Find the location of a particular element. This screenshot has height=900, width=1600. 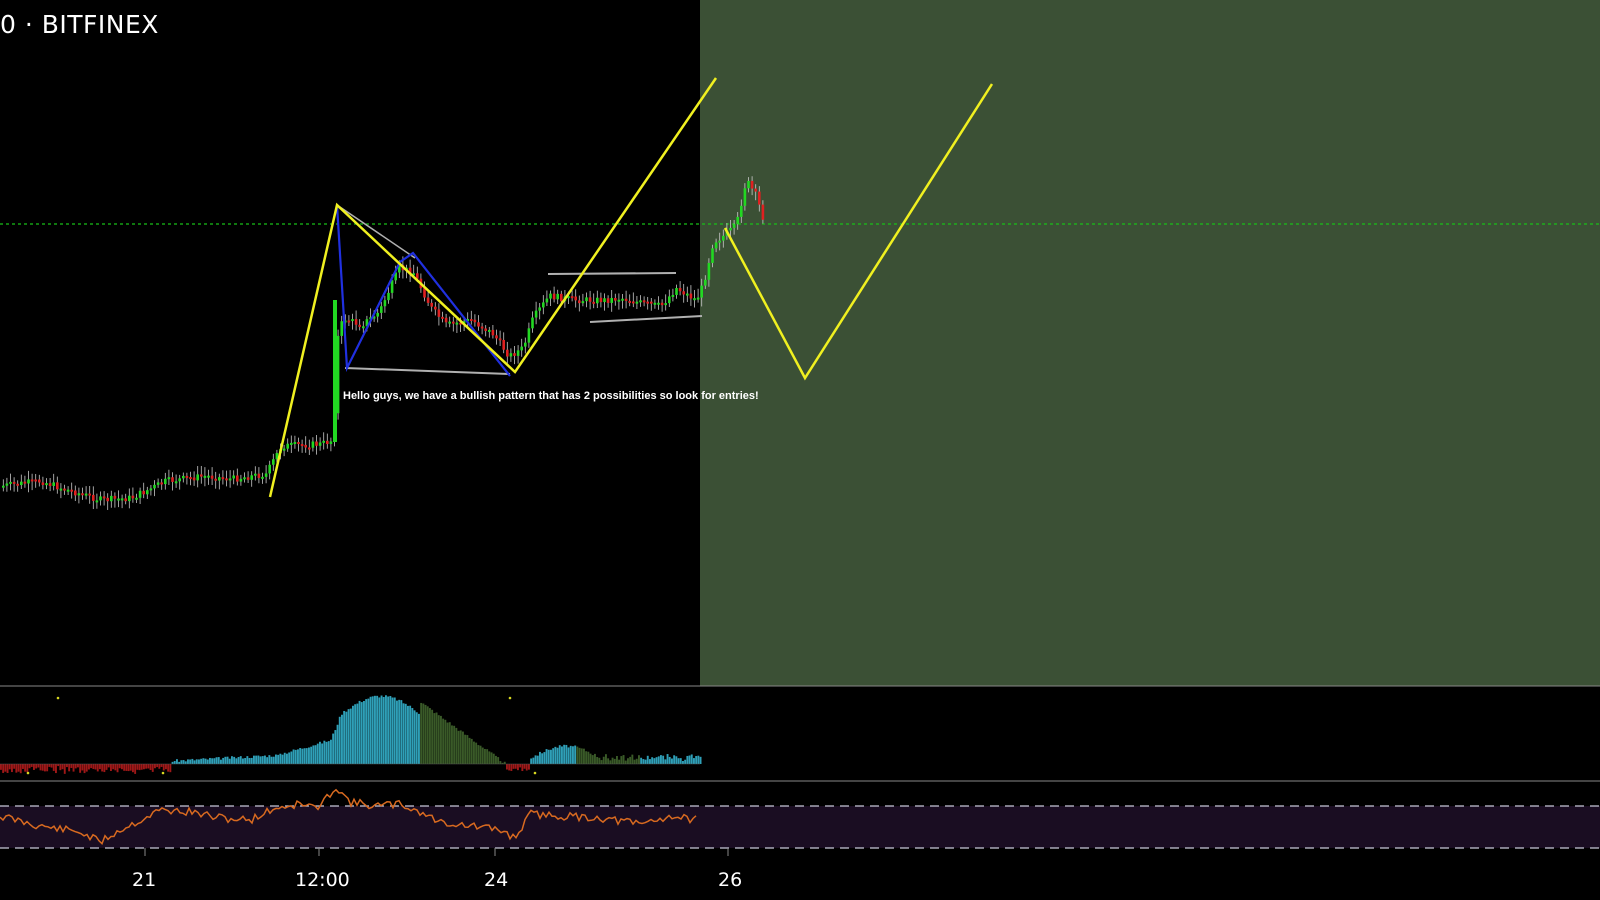

channel-upper-line is located at coordinates (612, 273).